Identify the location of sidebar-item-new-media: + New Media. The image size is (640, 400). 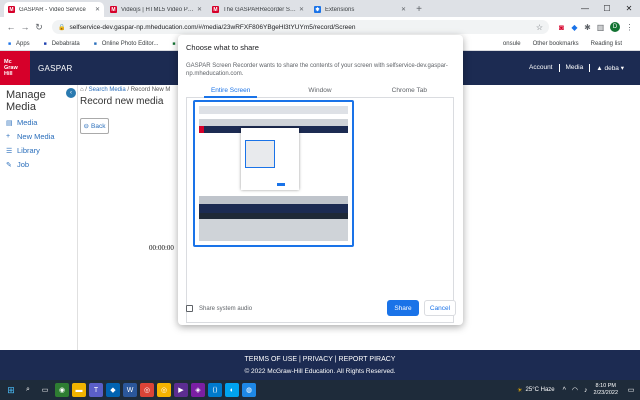
(37, 136).